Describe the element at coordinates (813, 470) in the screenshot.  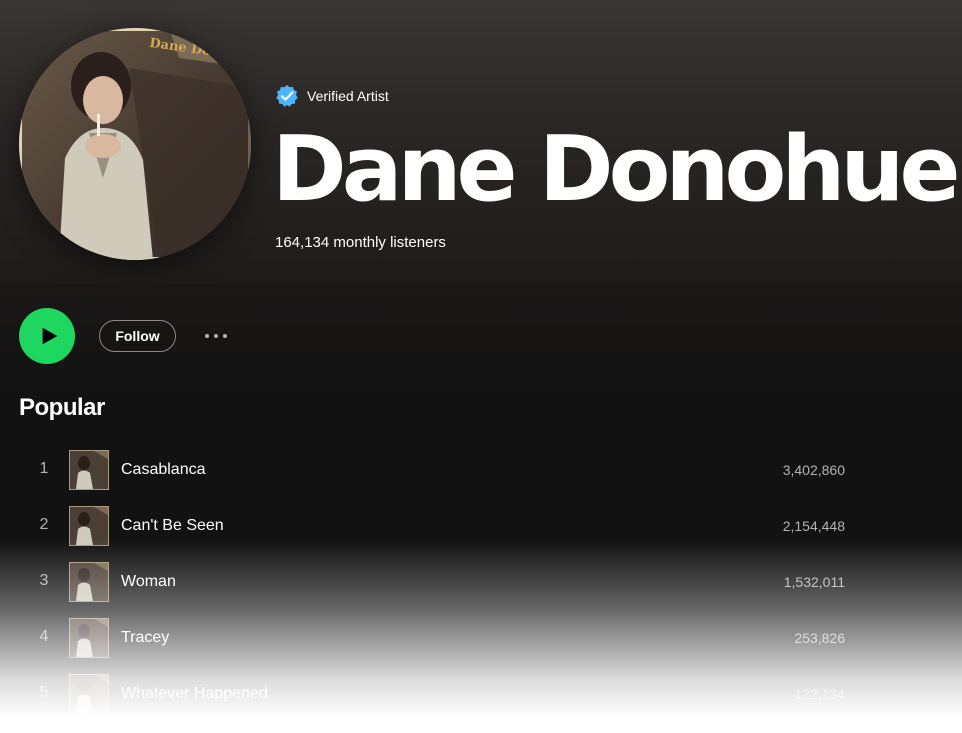
I see `track-play-count: 3,402,860` at that location.